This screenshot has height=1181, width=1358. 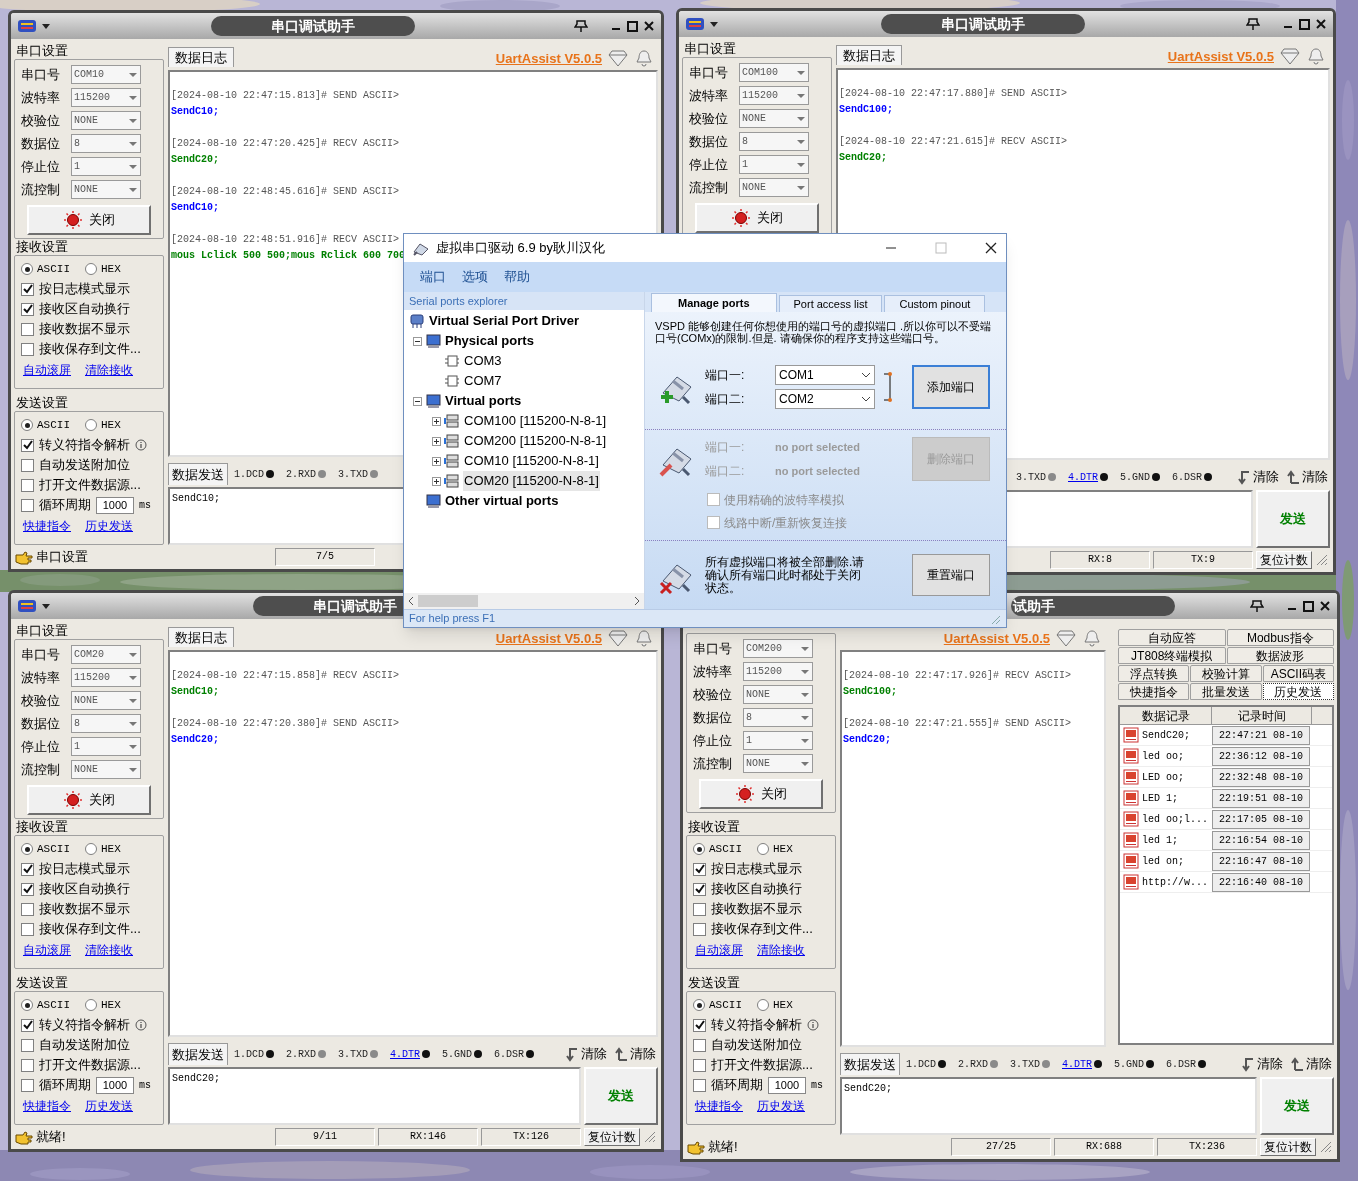 I want to click on tab: Manage ports, so click(x=714, y=302).